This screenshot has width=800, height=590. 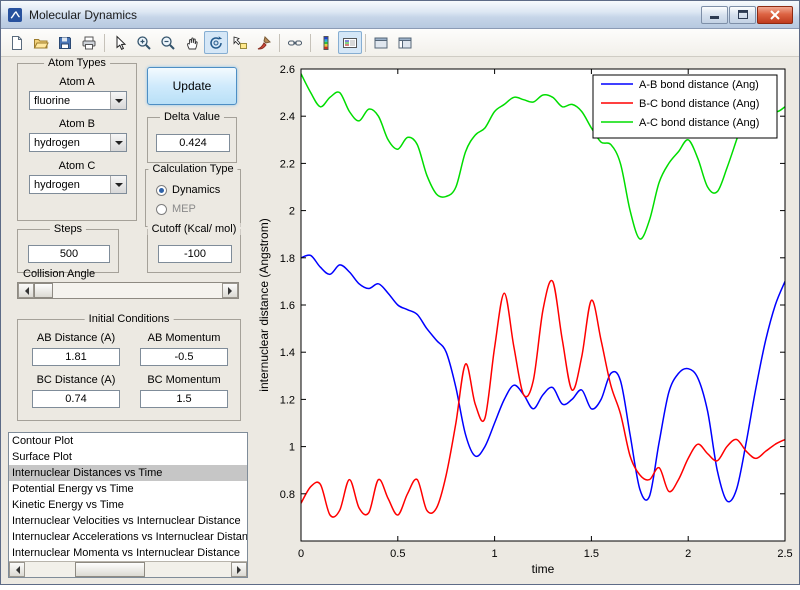 I want to click on collision-angle-label: Collision Angle, so click(x=59, y=274).